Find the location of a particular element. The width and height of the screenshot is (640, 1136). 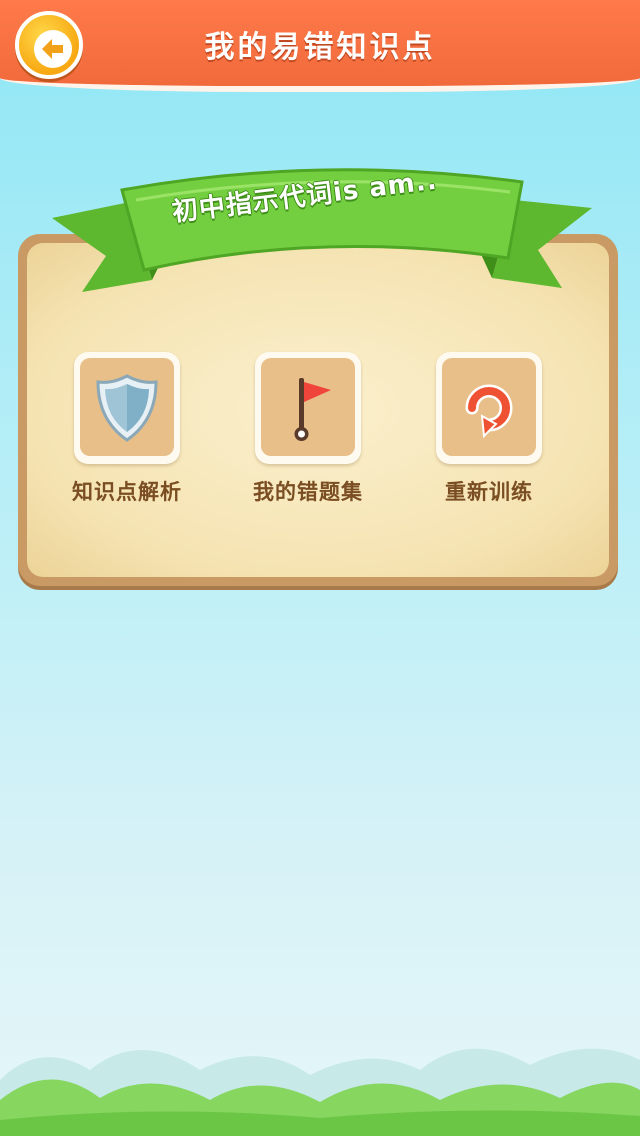

option-my-mistakes: 我的错题集 is located at coordinates (308, 432).